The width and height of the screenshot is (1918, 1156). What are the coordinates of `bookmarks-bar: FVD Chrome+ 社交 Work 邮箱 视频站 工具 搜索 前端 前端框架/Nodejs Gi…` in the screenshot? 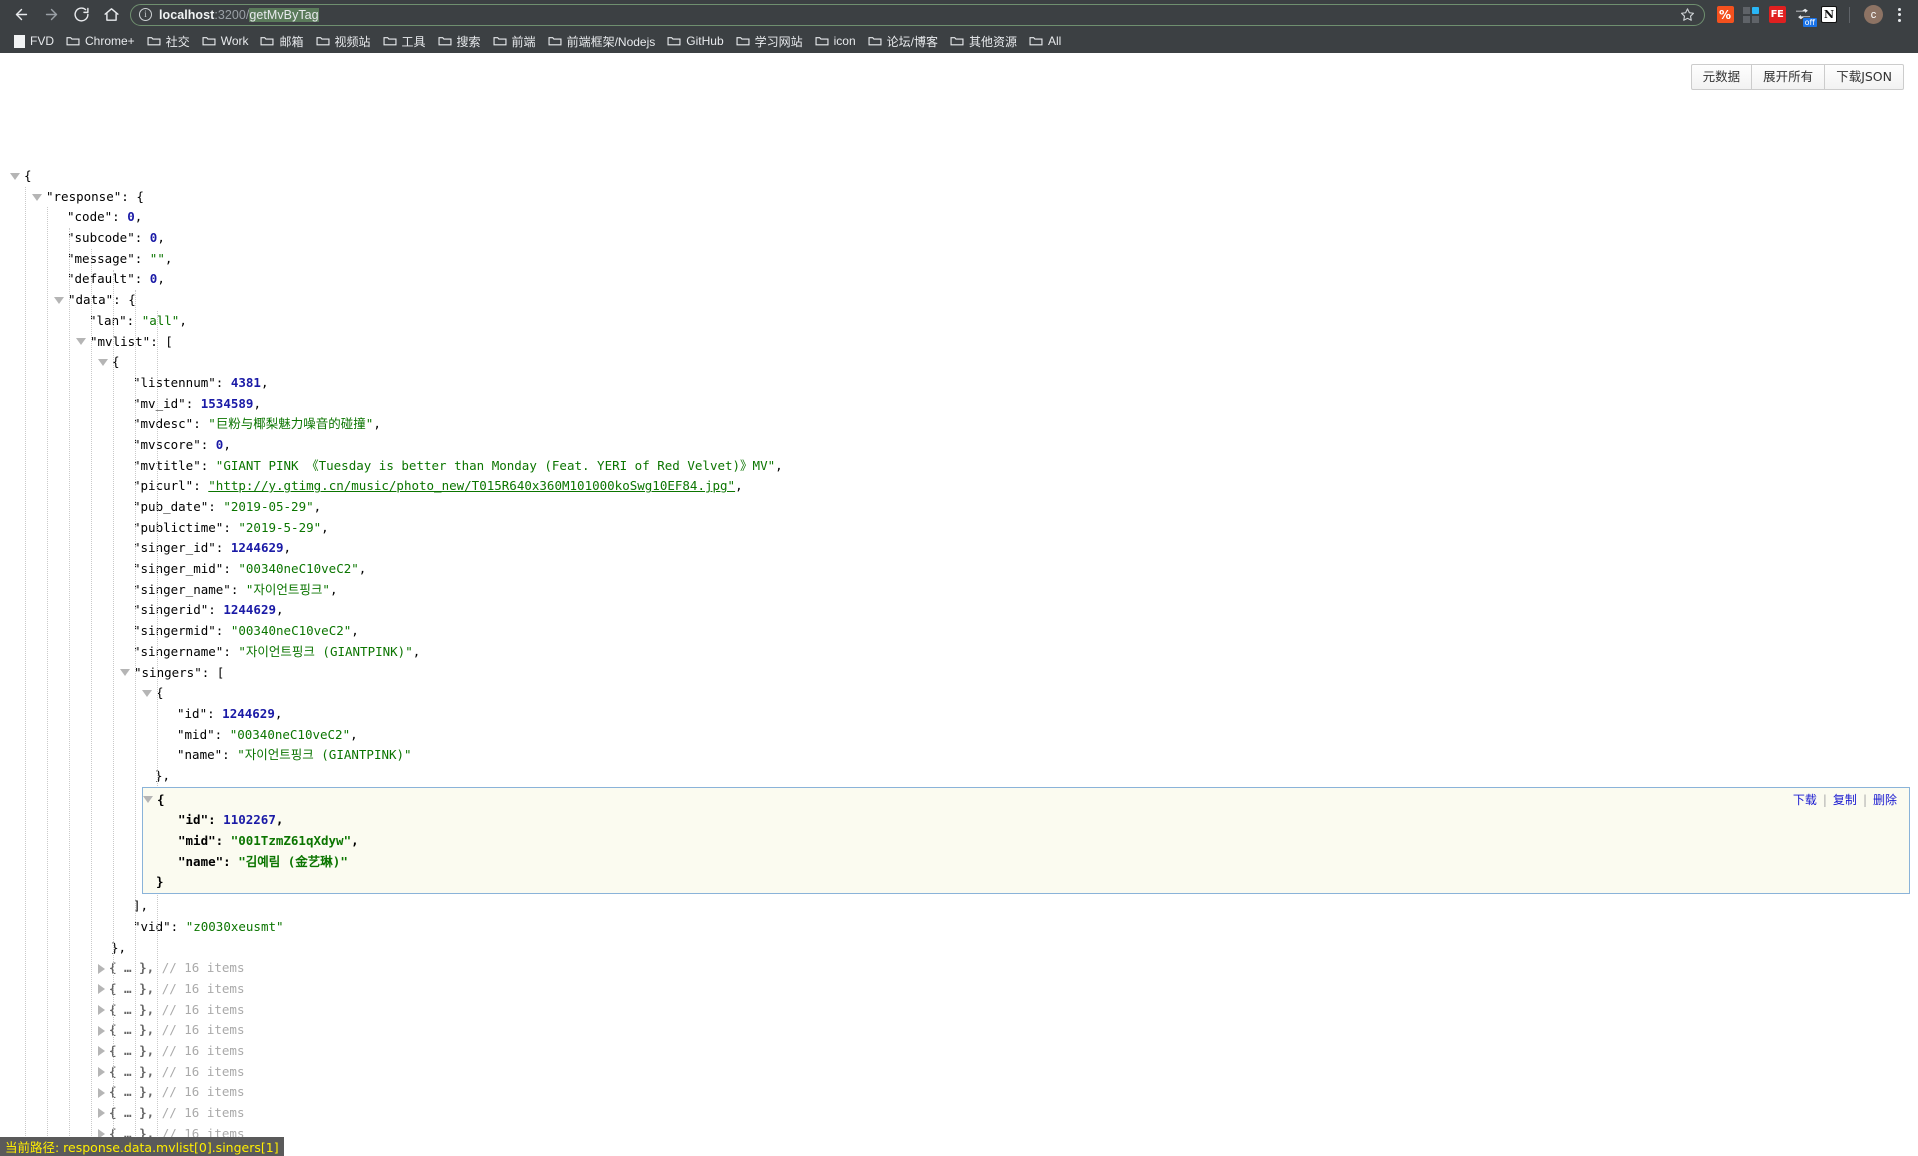 It's located at (959, 41).